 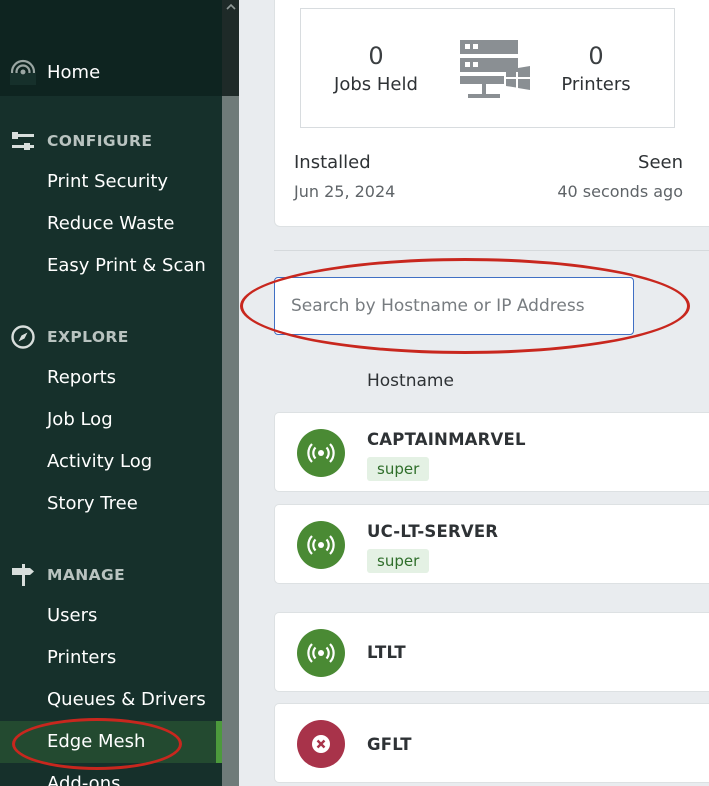 I want to click on section-configure: CONFIGURE, so click(x=81, y=141).